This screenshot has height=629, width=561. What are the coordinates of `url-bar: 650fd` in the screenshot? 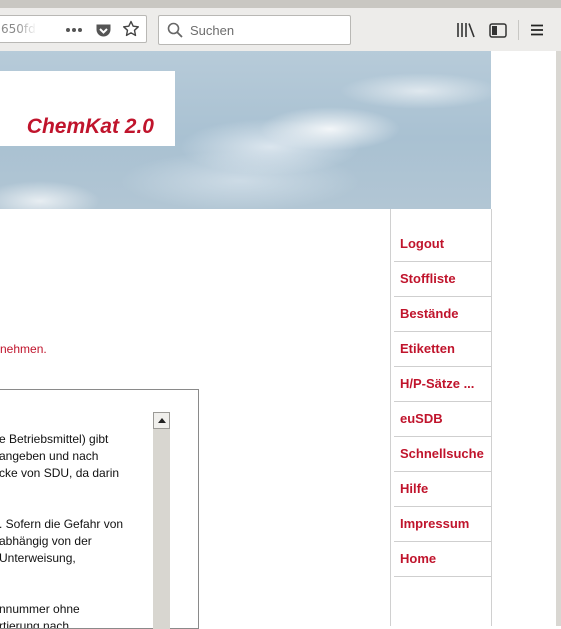 It's located at (73, 29).